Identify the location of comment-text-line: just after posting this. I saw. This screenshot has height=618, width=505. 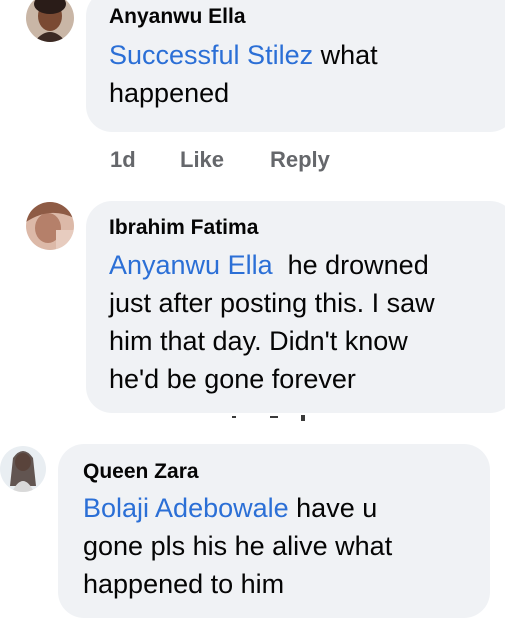
(272, 303).